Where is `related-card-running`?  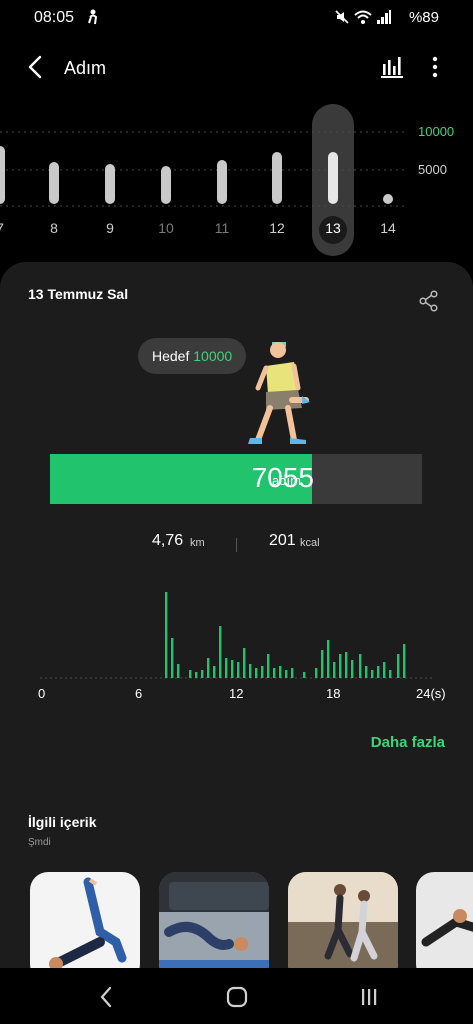
related-card-running is located at coordinates (343, 927).